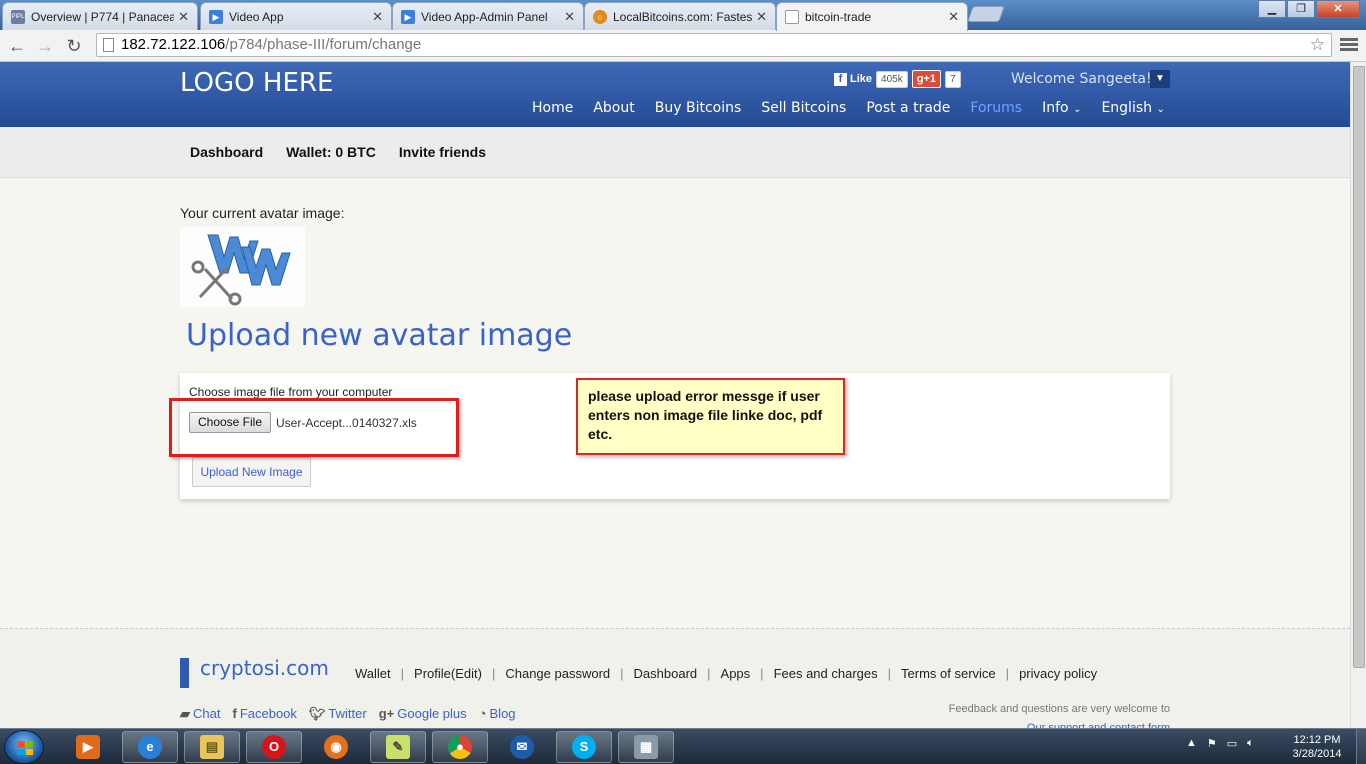  I want to click on firefox-icon: ◉, so click(336, 747).